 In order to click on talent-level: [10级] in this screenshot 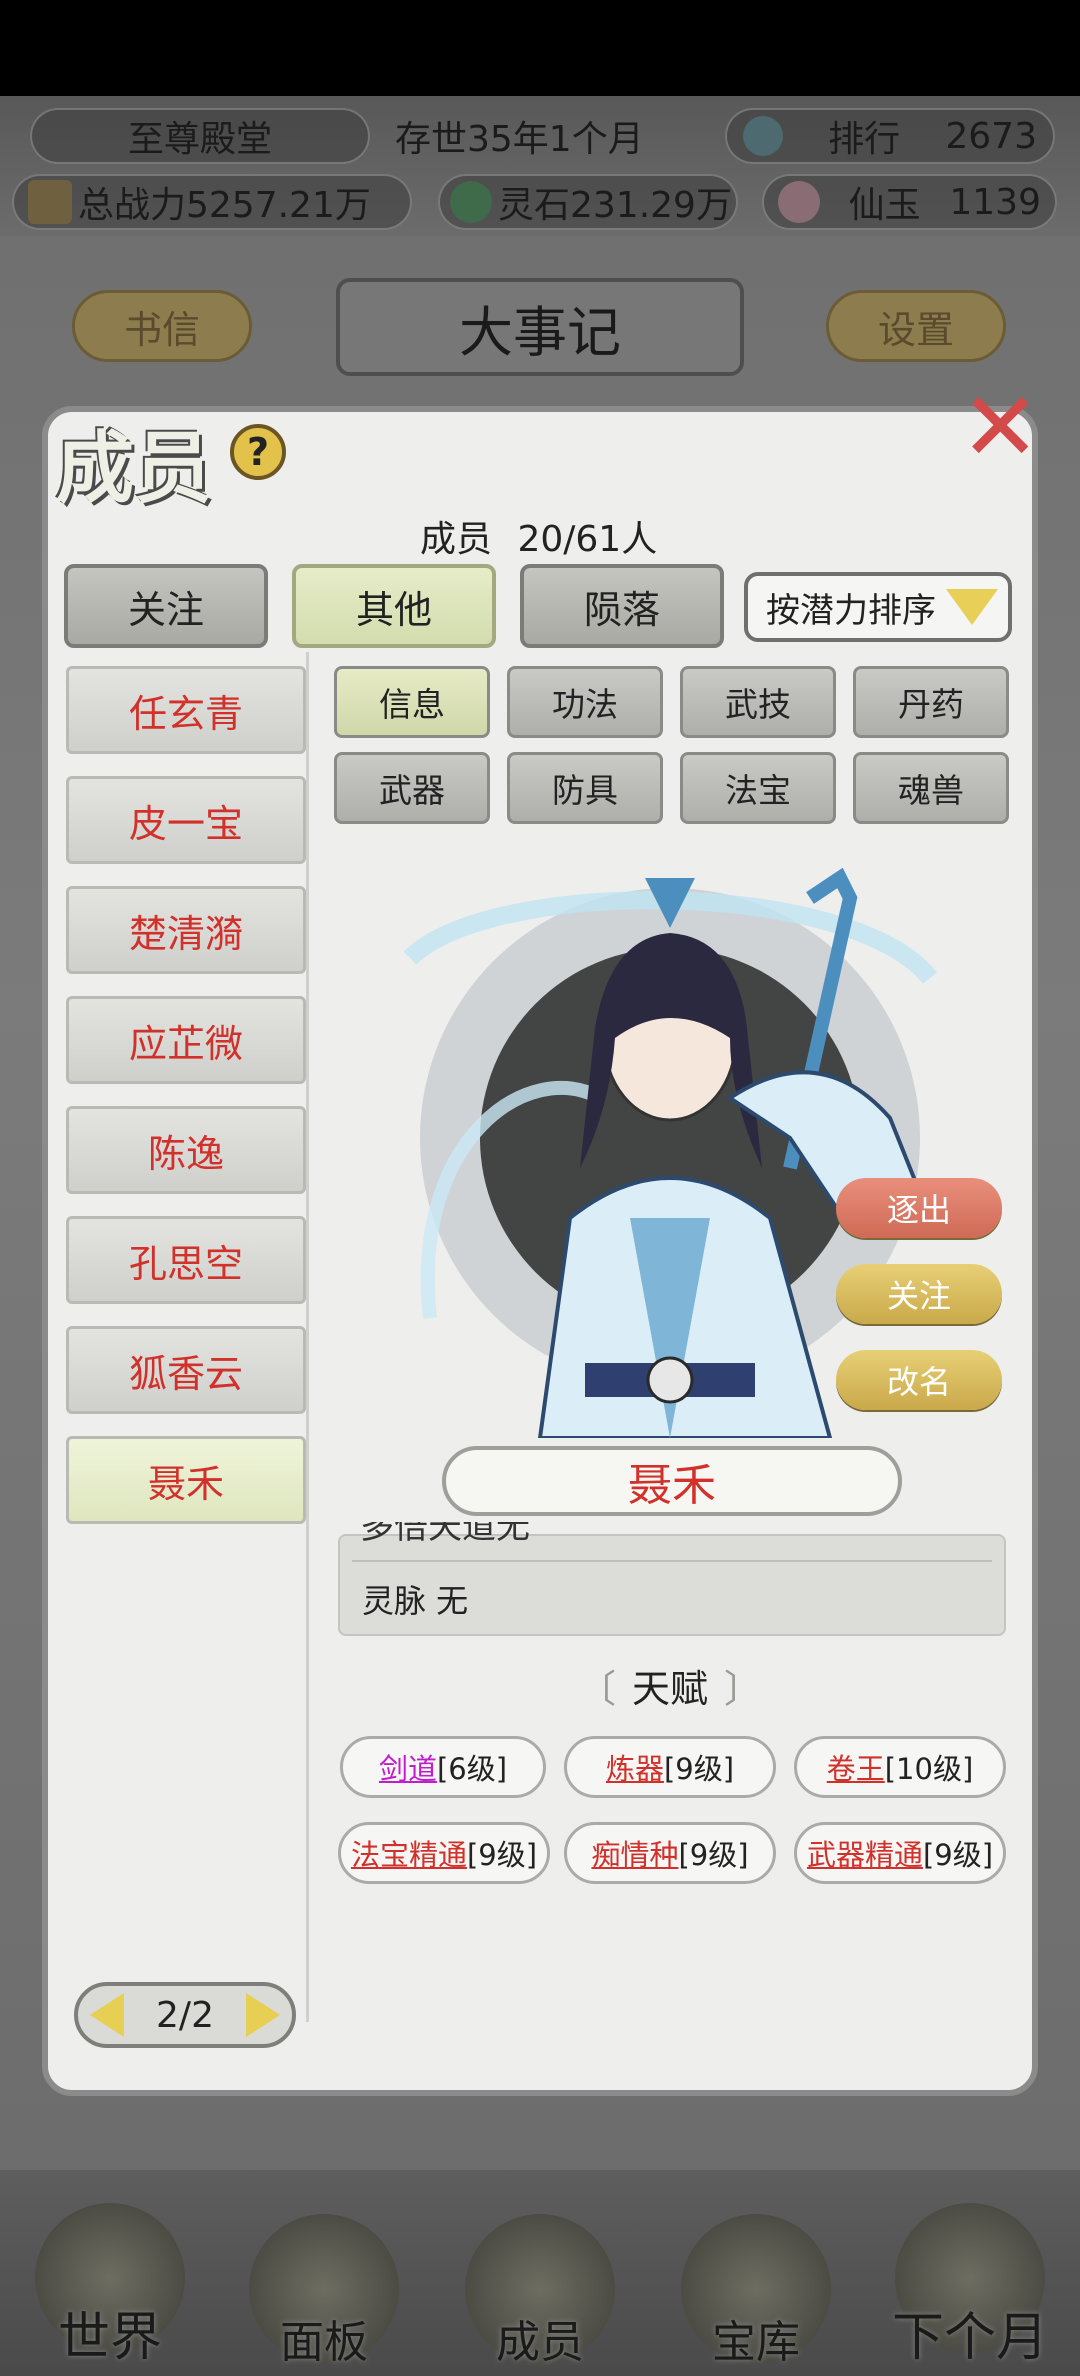, I will do `click(929, 1769)`.